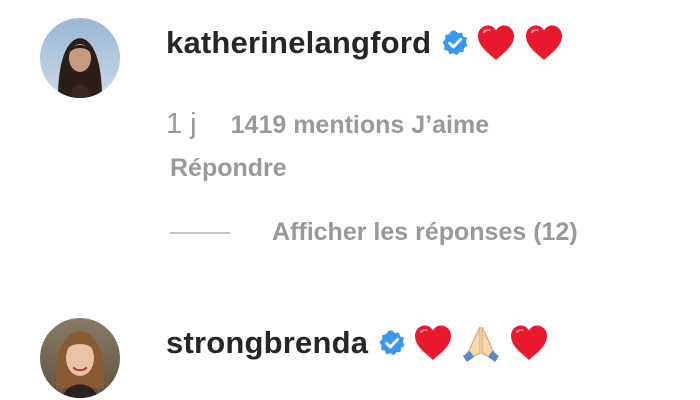  I want to click on comment-time: 1 j, so click(181, 124).